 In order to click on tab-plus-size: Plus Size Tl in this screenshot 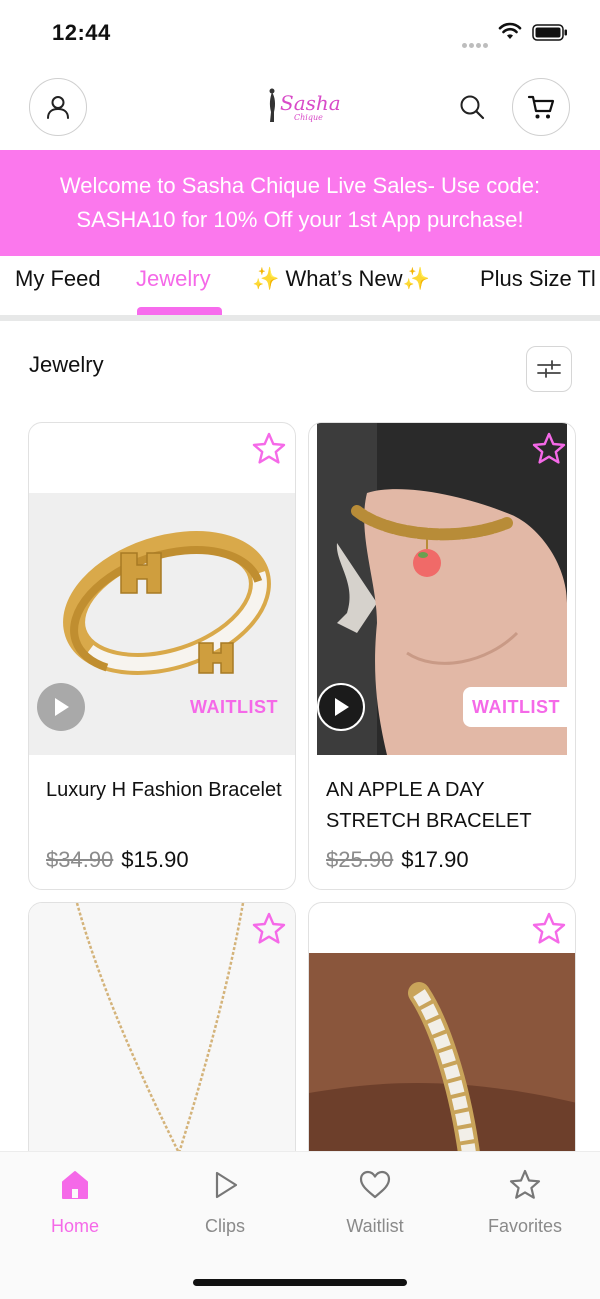, I will do `click(538, 286)`.